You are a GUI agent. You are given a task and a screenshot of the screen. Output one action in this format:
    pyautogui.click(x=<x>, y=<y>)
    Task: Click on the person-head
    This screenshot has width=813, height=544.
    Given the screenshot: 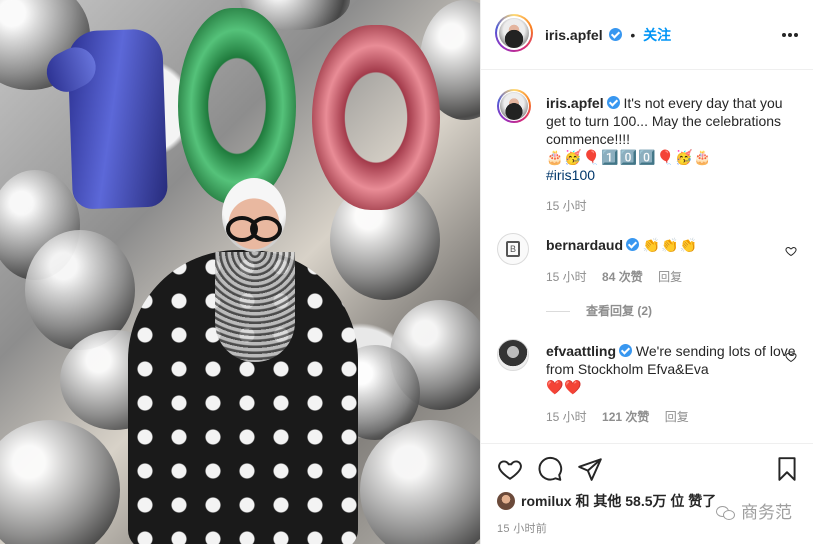 What is the action you would take?
    pyautogui.click(x=254, y=215)
    